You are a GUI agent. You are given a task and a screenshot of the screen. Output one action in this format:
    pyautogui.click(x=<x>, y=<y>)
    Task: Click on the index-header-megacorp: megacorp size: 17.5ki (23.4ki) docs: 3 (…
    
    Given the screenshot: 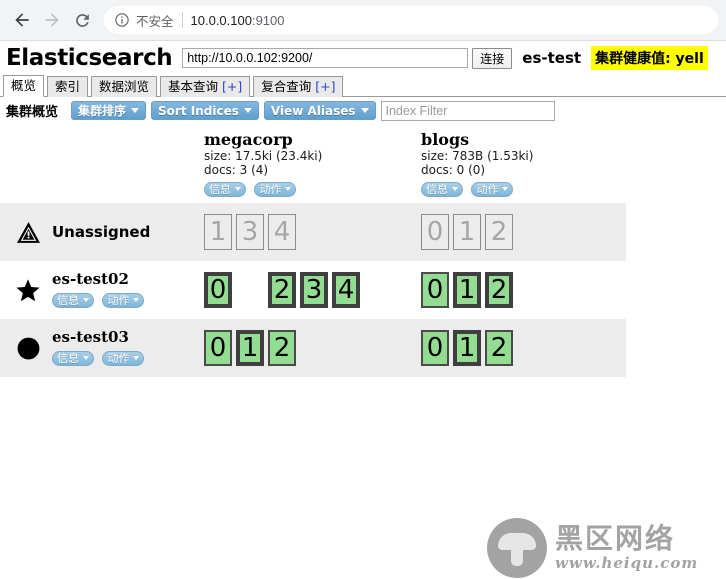 What is the action you would take?
    pyautogui.click(x=300, y=164)
    